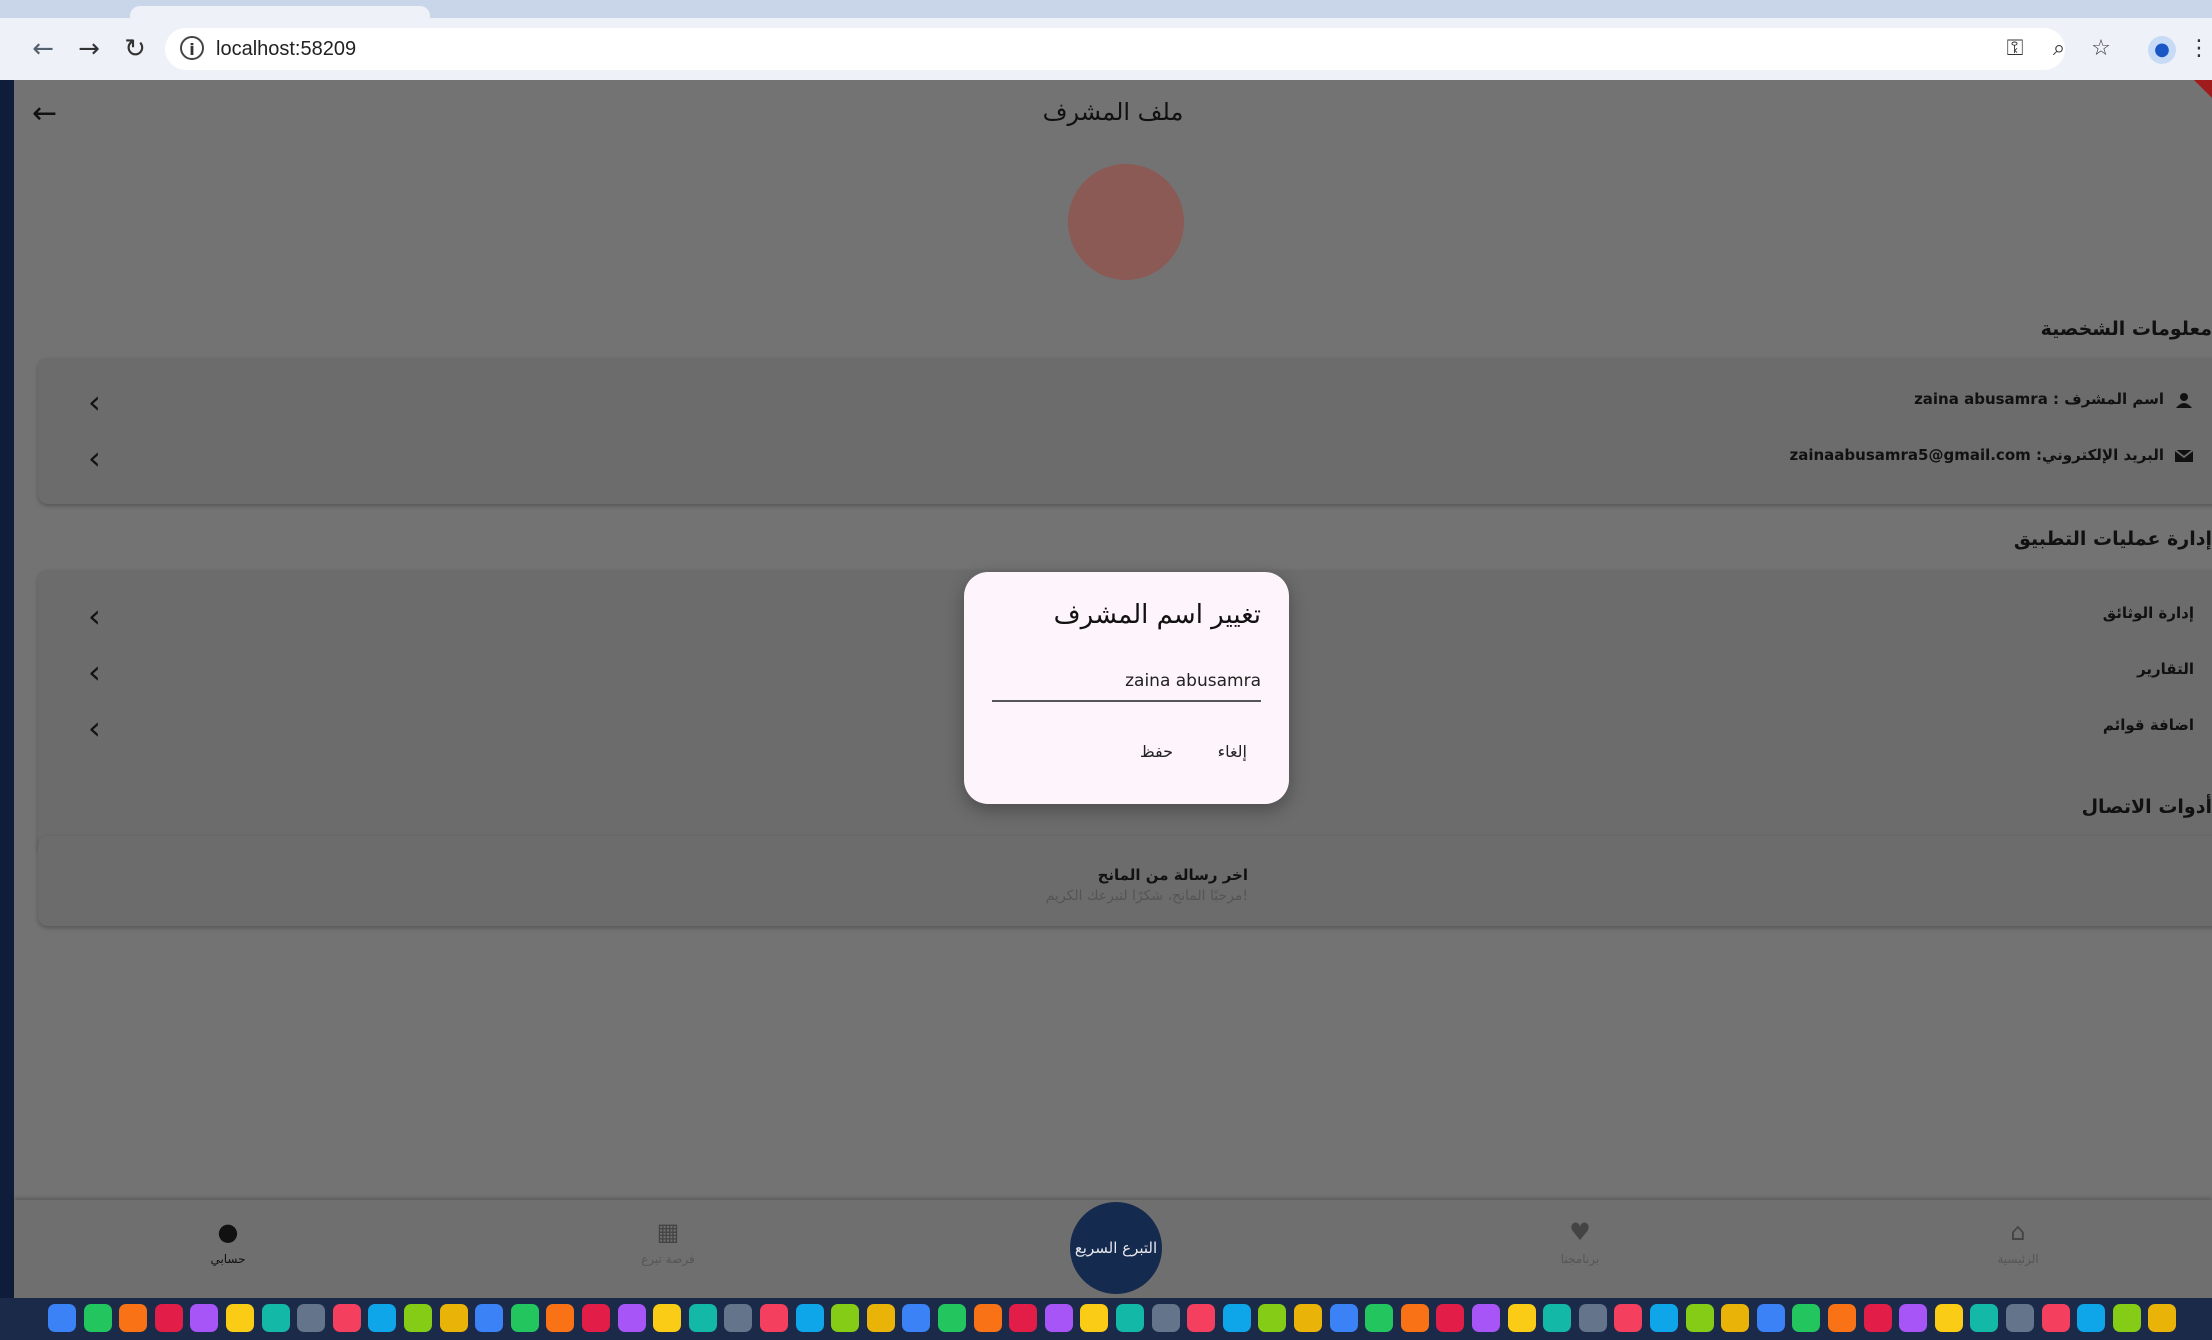 The image size is (2212, 1340). Describe the element at coordinates (1113, 112) in the screenshot. I see `page-title: ملف المشرف` at that location.